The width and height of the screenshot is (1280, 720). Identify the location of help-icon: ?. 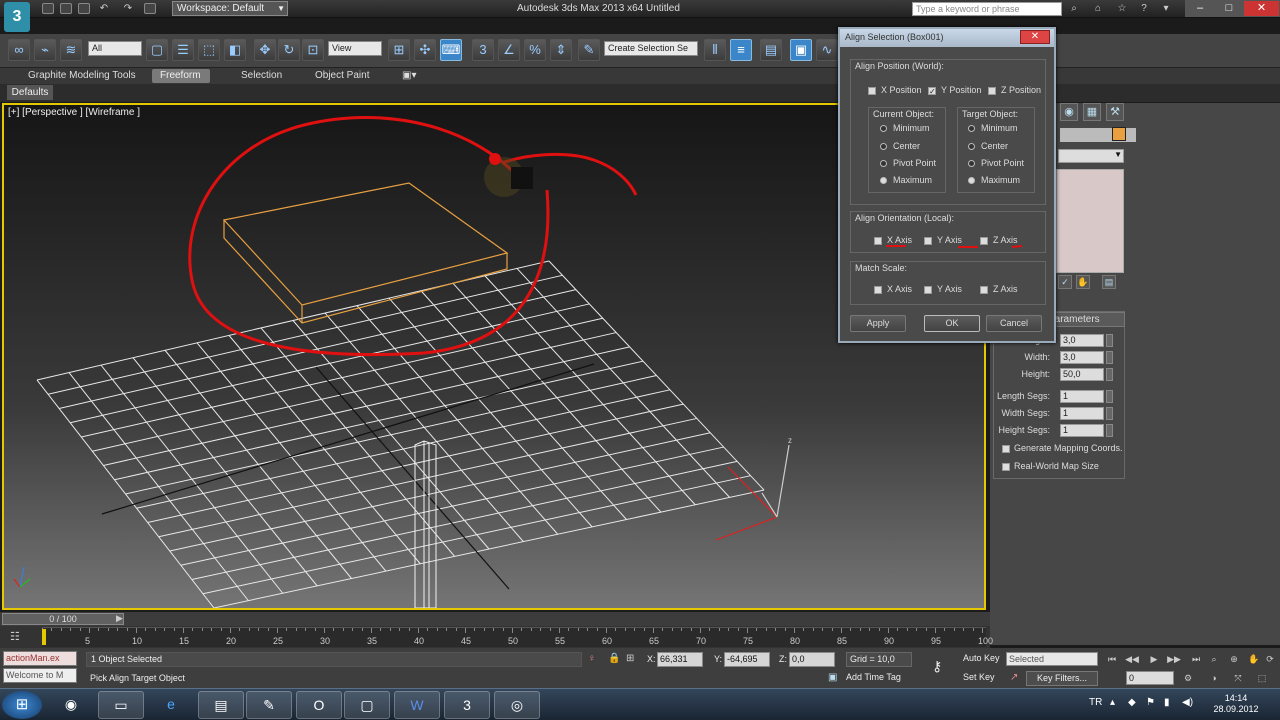
(1144, 8).